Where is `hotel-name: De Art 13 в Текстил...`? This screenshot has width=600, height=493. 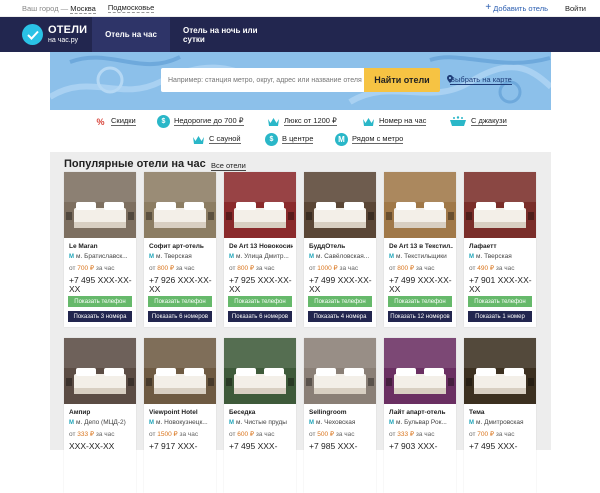 hotel-name: De Art 13 в Текстил... is located at coordinates (421, 246).